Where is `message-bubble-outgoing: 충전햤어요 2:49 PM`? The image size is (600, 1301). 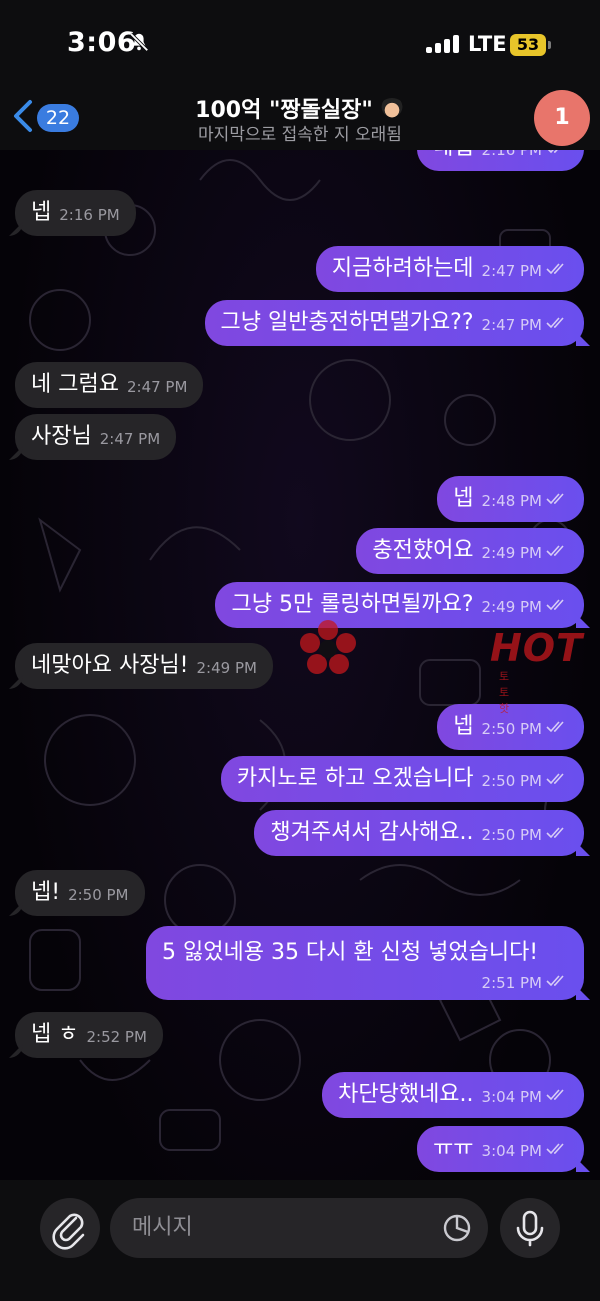
message-bubble-outgoing: 충전햤어요 2:49 PM is located at coordinates (470, 551).